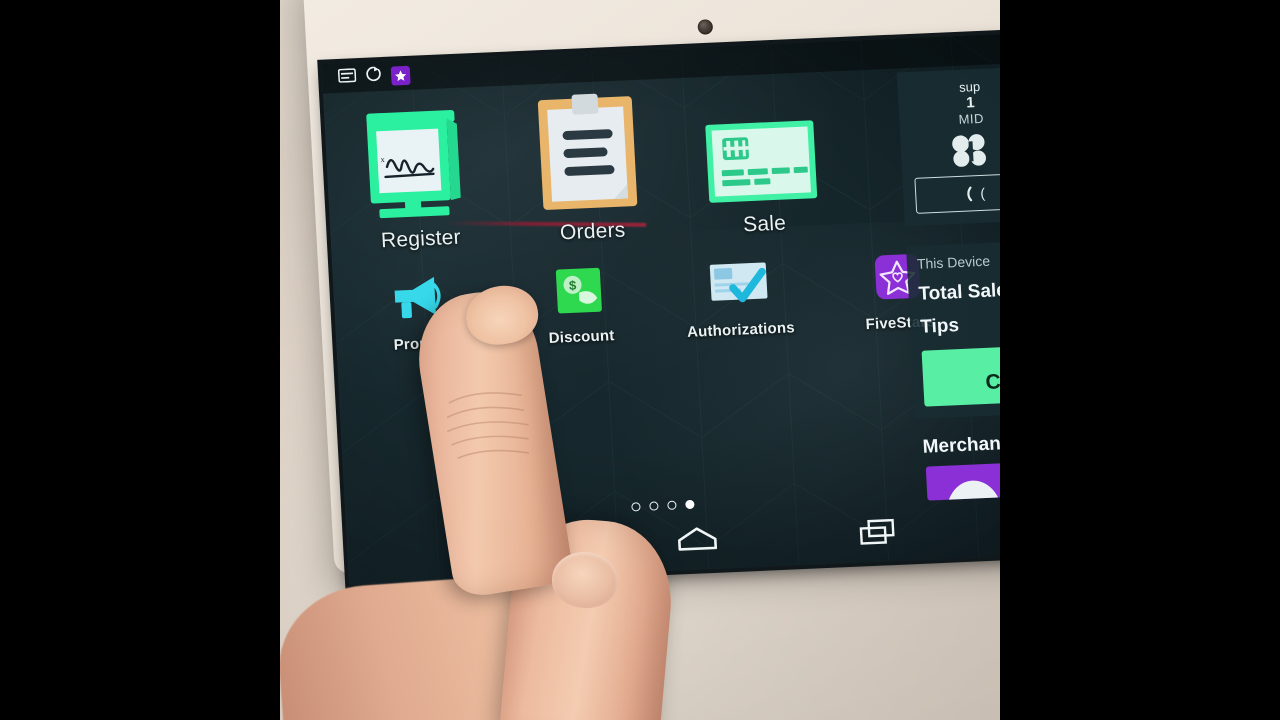  What do you see at coordinates (960, 376) in the screenshot?
I see `close-out-button: 8 h CLO` at bounding box center [960, 376].